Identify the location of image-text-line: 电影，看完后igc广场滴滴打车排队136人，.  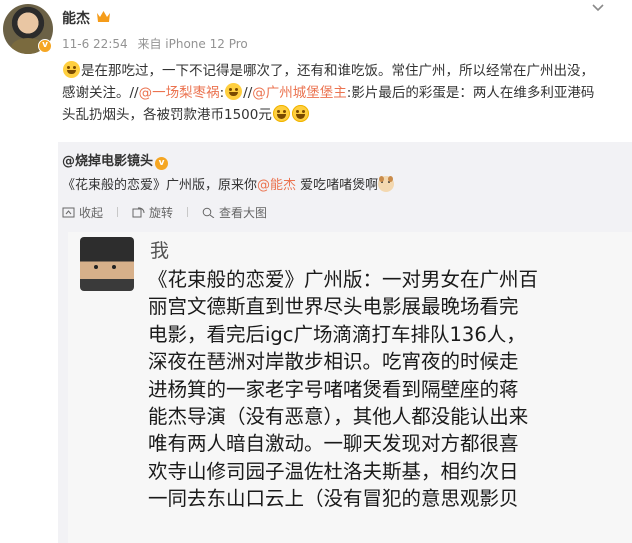
(337, 334).